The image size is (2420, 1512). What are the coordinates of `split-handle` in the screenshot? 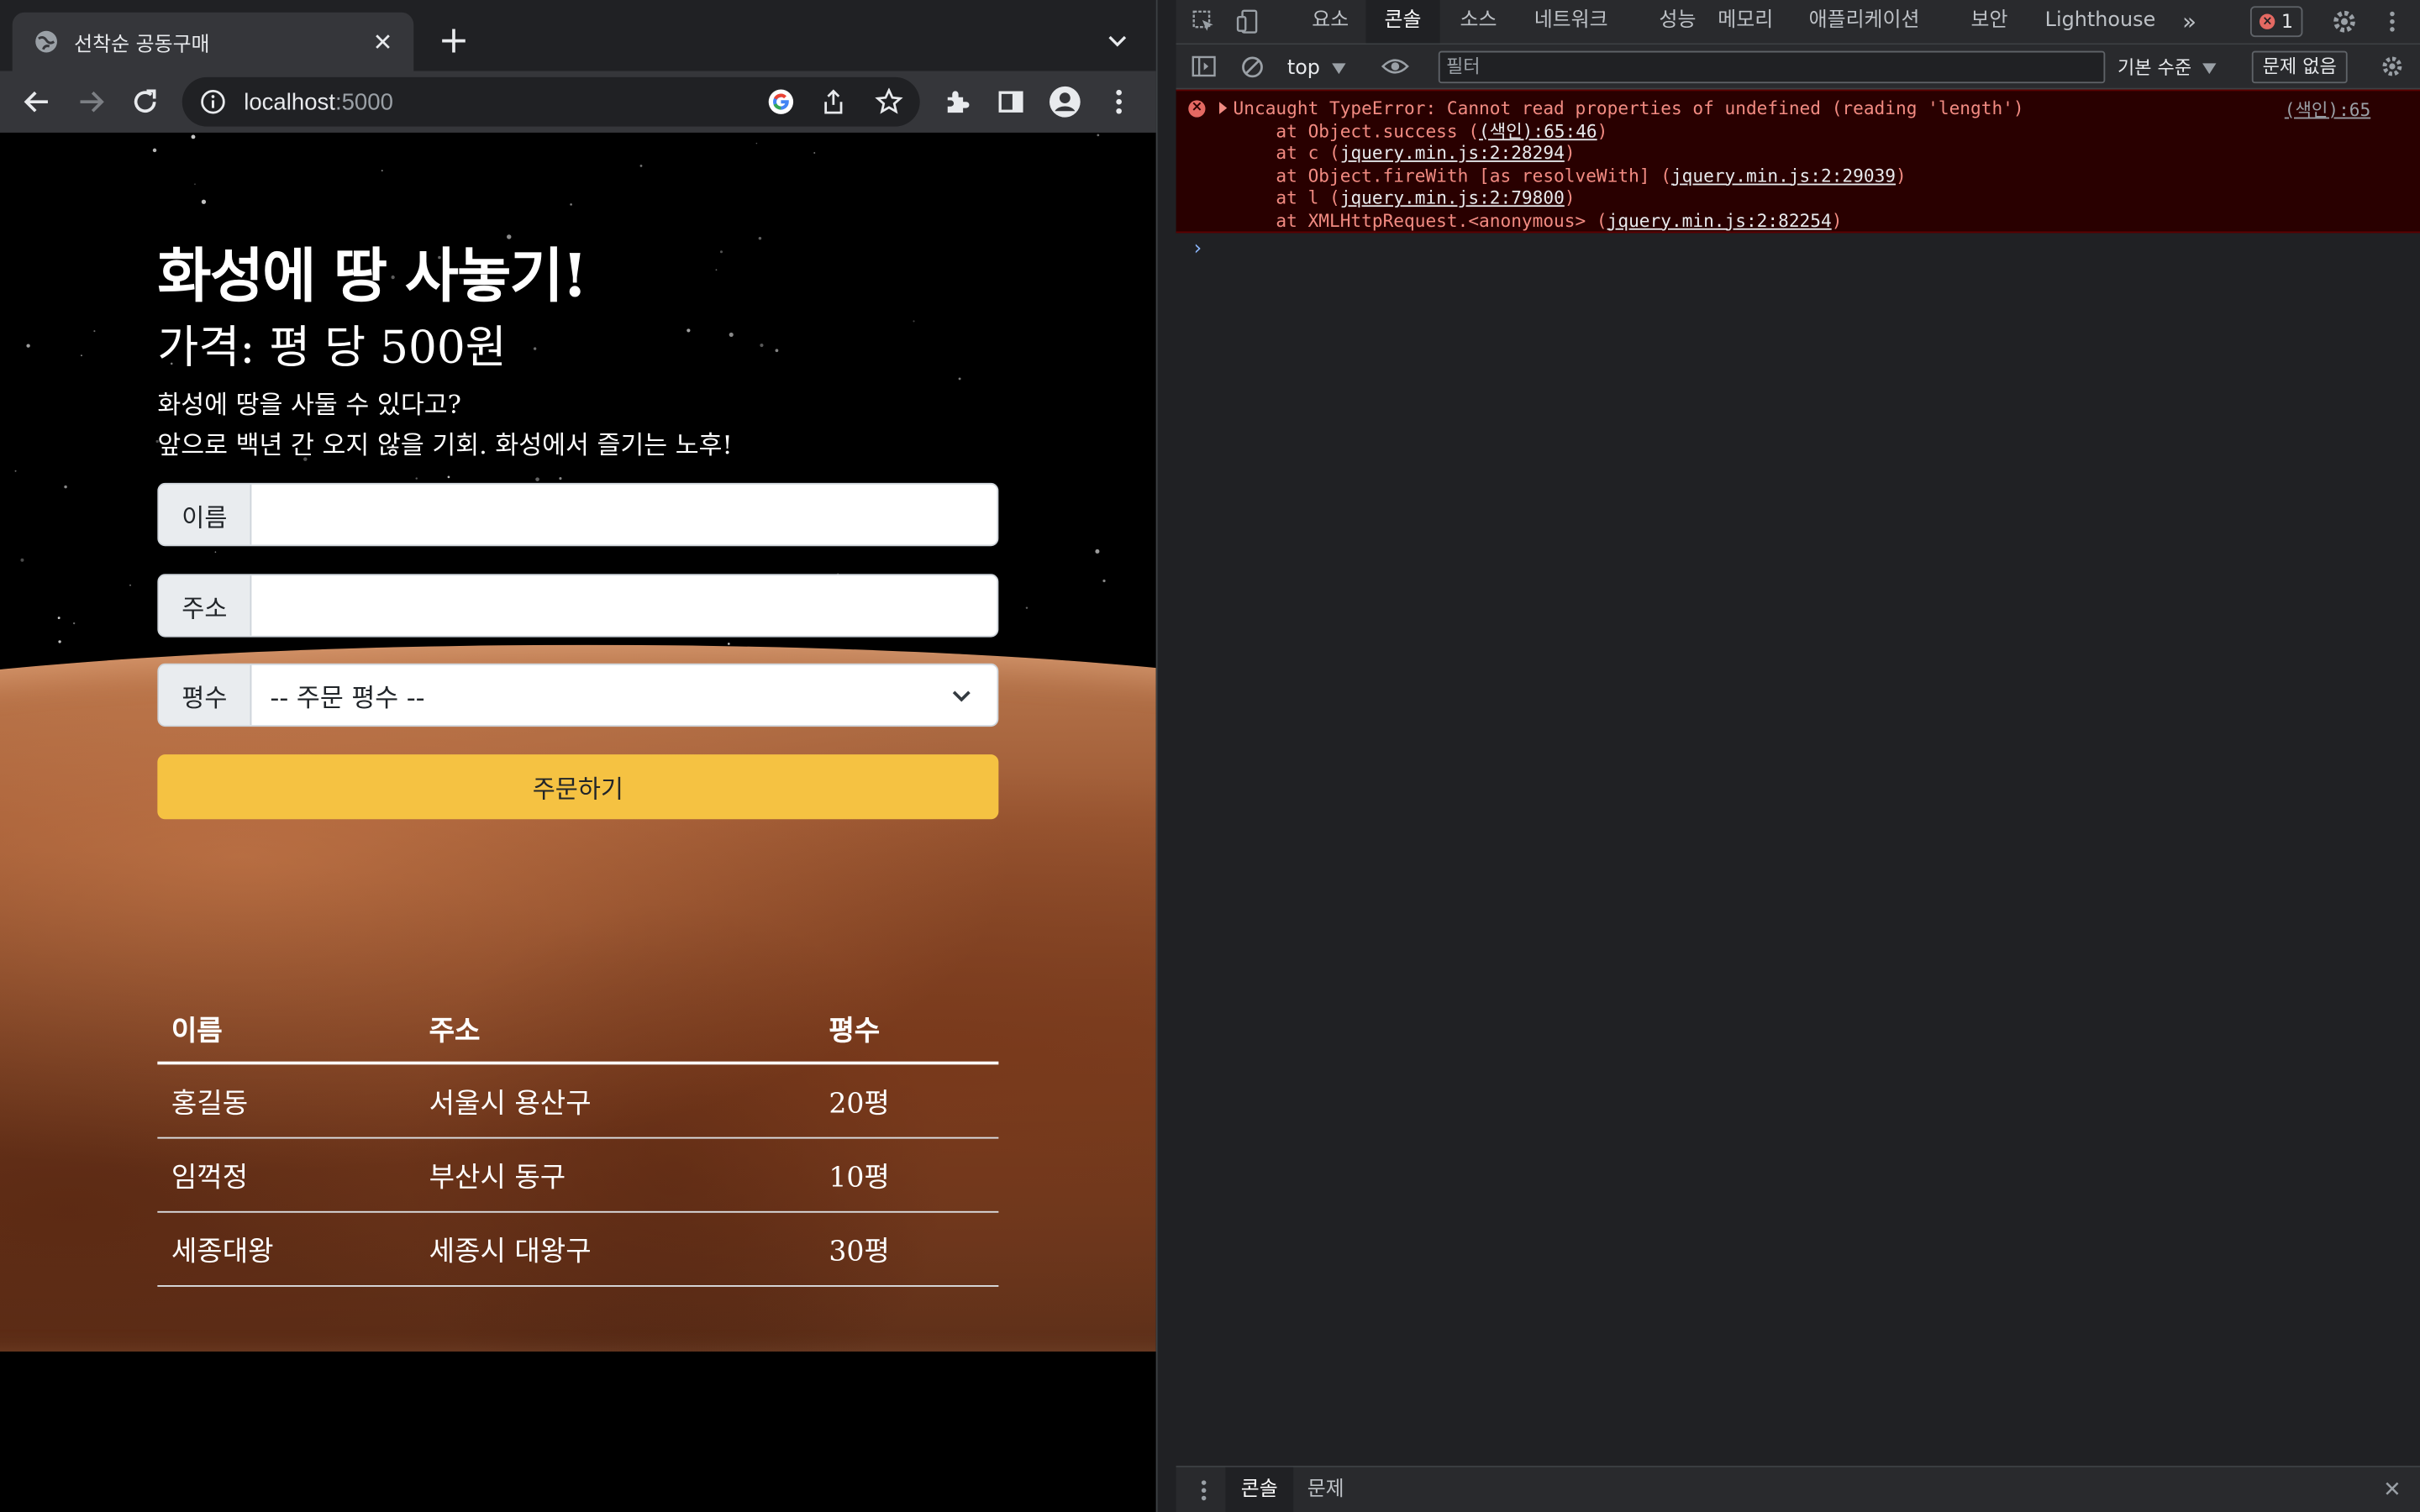 It's located at (1165, 756).